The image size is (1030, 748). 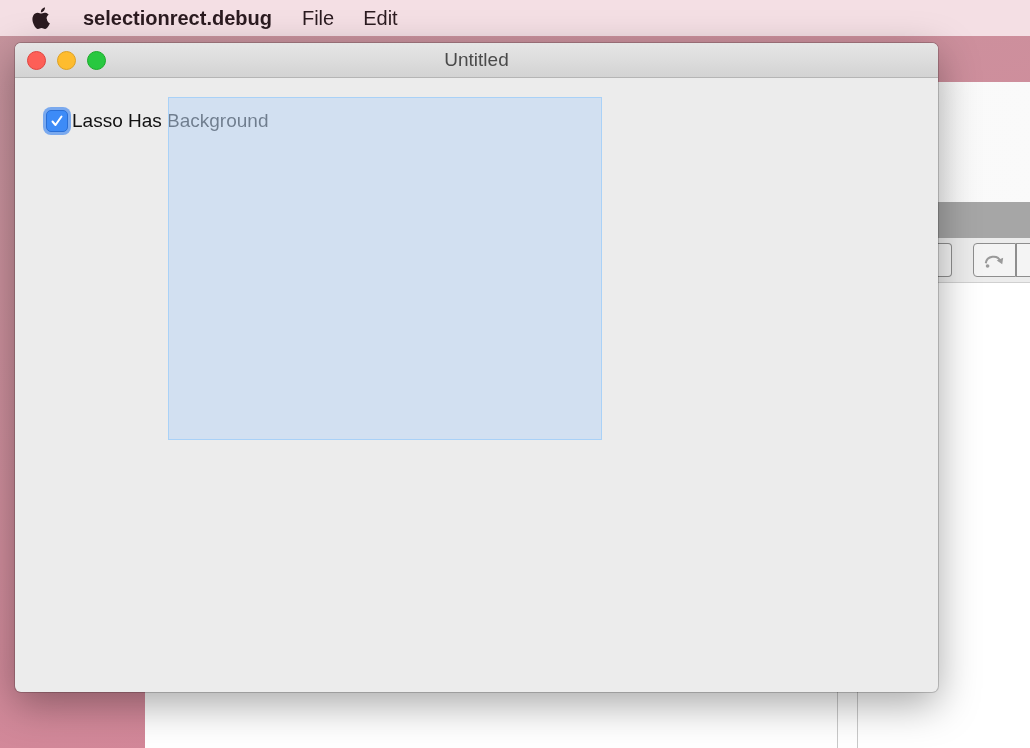 What do you see at coordinates (36, 60) in the screenshot?
I see `close-button` at bounding box center [36, 60].